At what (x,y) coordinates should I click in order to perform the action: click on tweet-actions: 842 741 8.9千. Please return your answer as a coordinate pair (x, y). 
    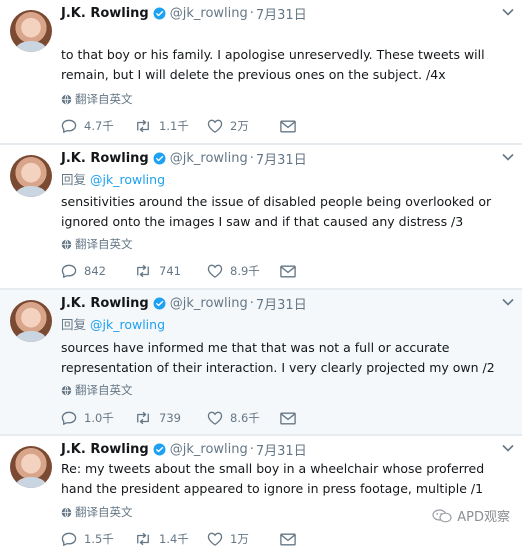
    Looking at the image, I should click on (207, 271).